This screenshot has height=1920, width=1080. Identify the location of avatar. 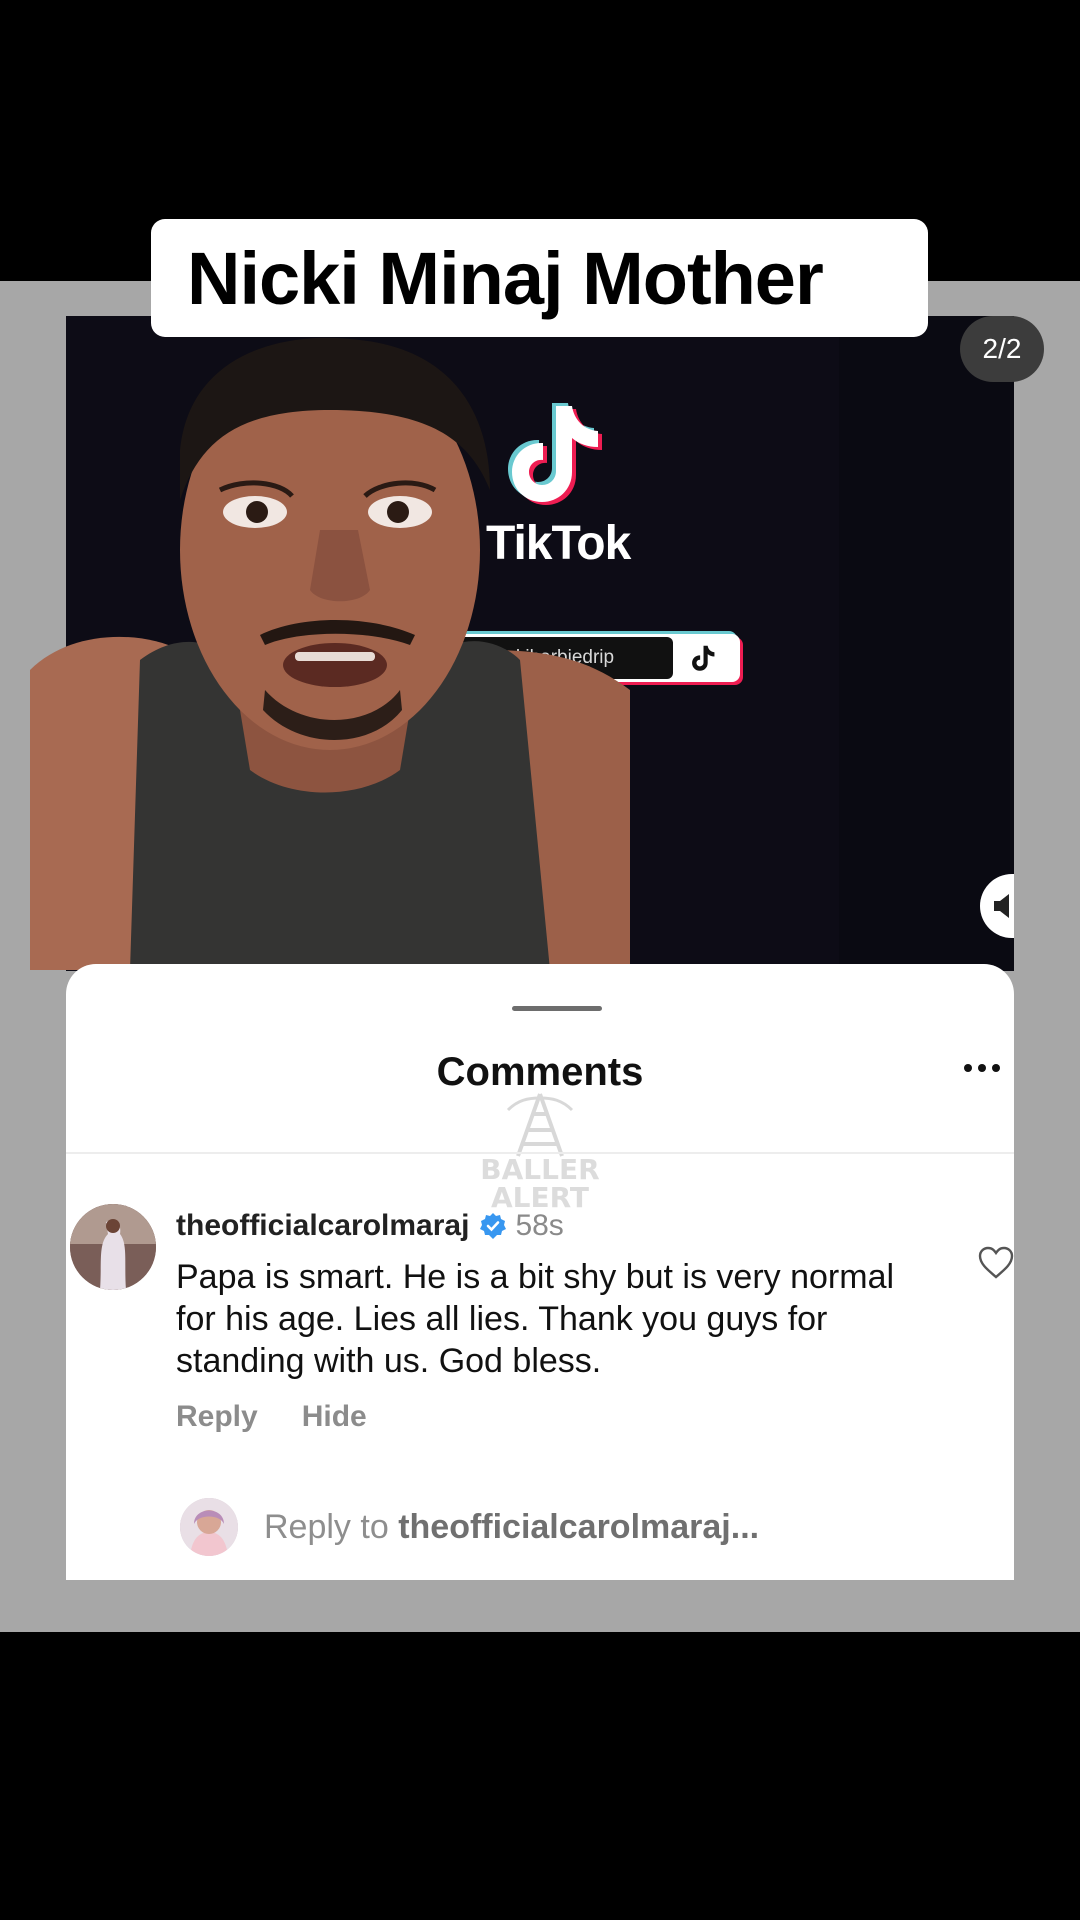
(113, 1247).